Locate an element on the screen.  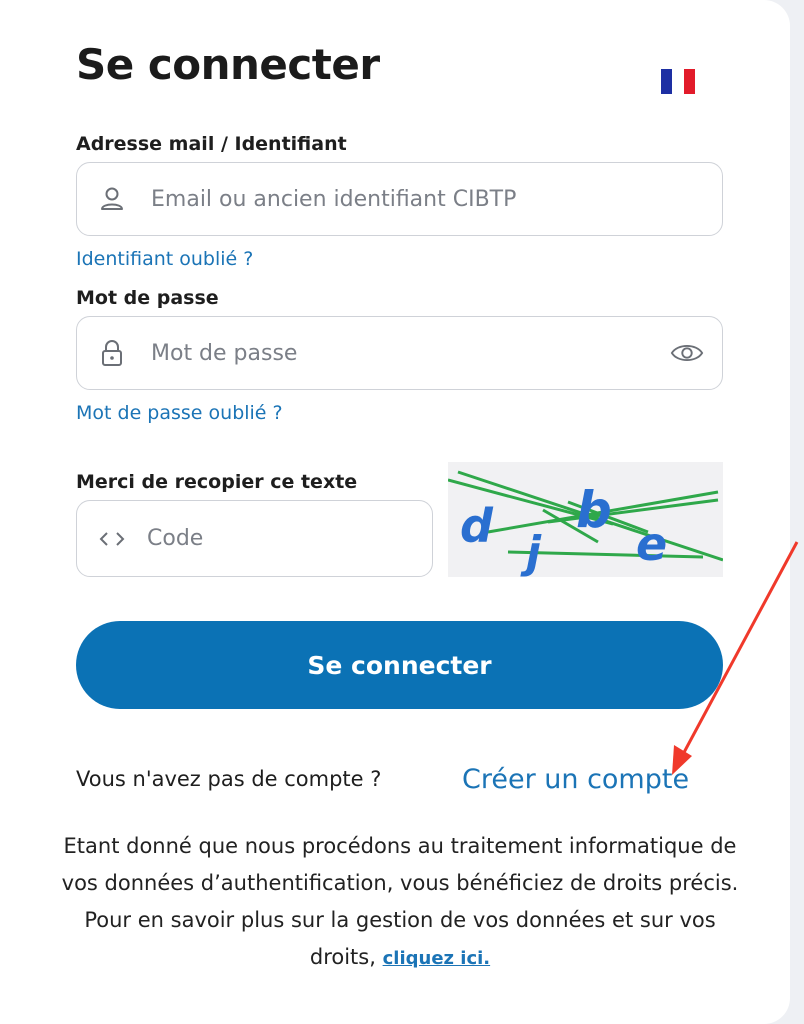
user-icon is located at coordinates (112, 198).